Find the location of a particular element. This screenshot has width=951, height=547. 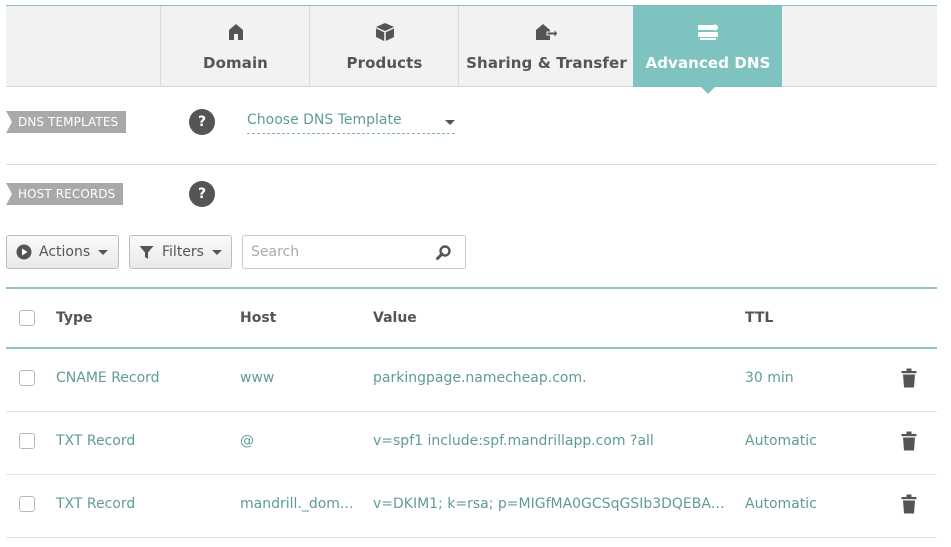

record-host: @ is located at coordinates (300, 441).